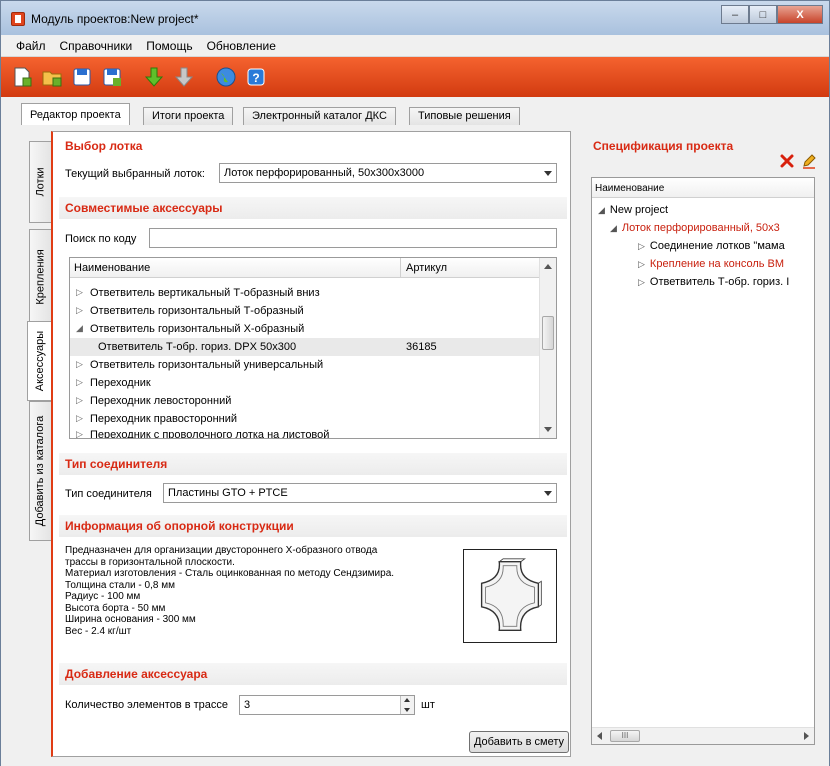 The image size is (830, 766). I want to click on maximize-button: □, so click(763, 14).